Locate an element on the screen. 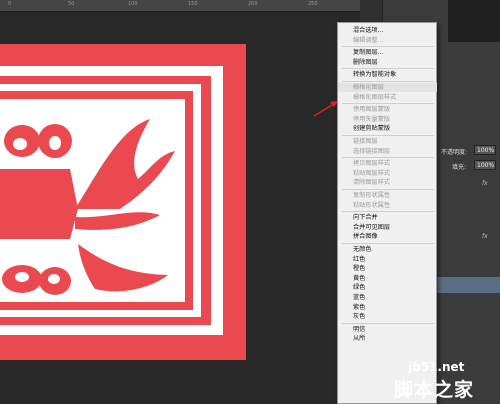 This screenshot has width=500, height=404. opacity-label: 不透明度: is located at coordinates (454, 152).